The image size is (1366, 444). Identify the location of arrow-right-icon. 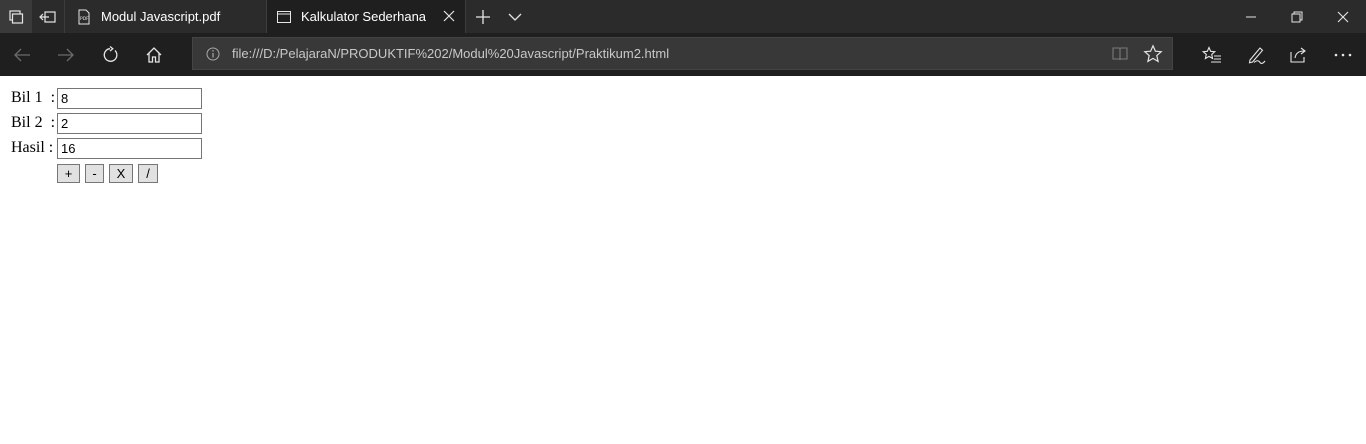
(66, 54).